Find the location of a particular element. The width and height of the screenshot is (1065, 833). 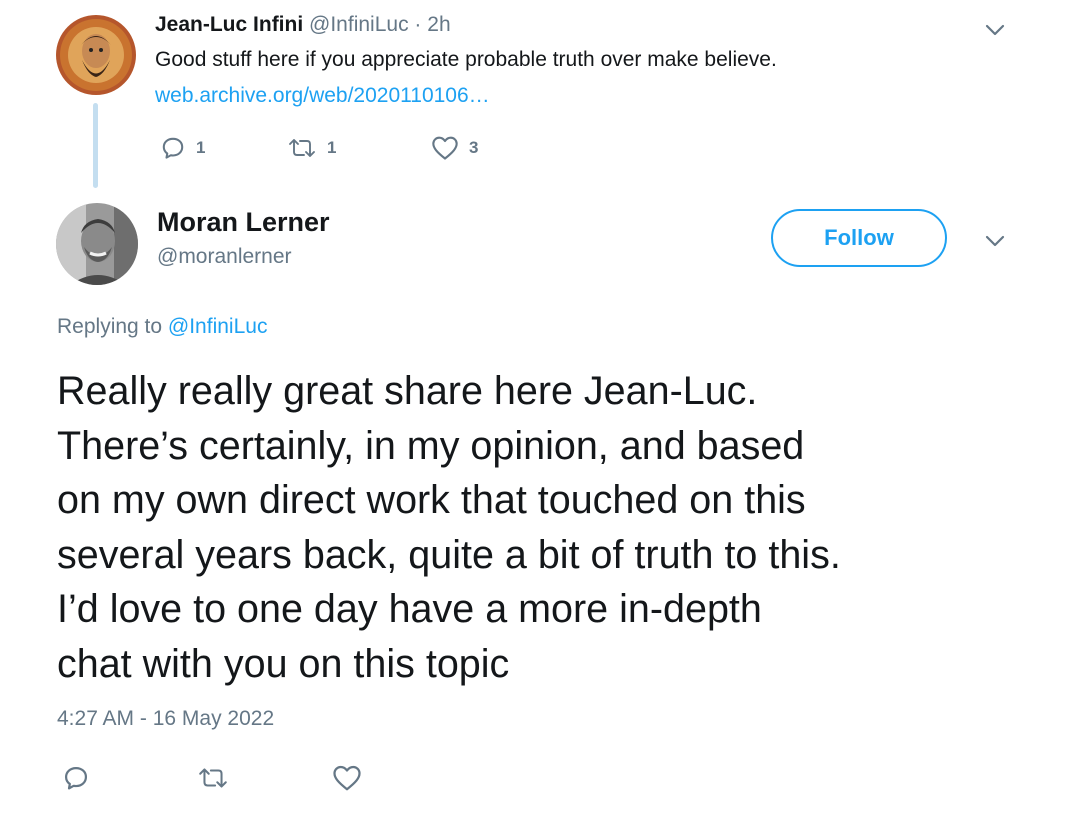

reply-button: 1 is located at coordinates (182, 148).